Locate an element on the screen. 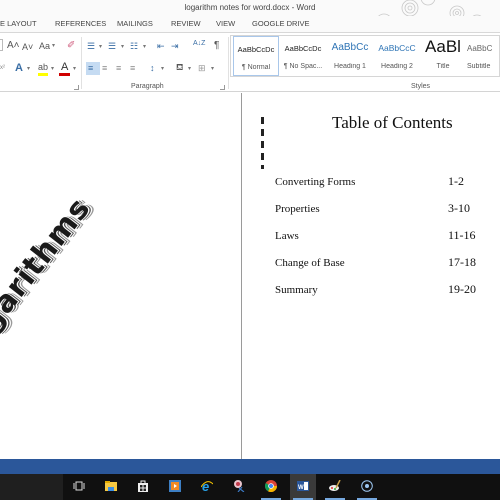  increase-indent-icon: ⇥ is located at coordinates (175, 46).